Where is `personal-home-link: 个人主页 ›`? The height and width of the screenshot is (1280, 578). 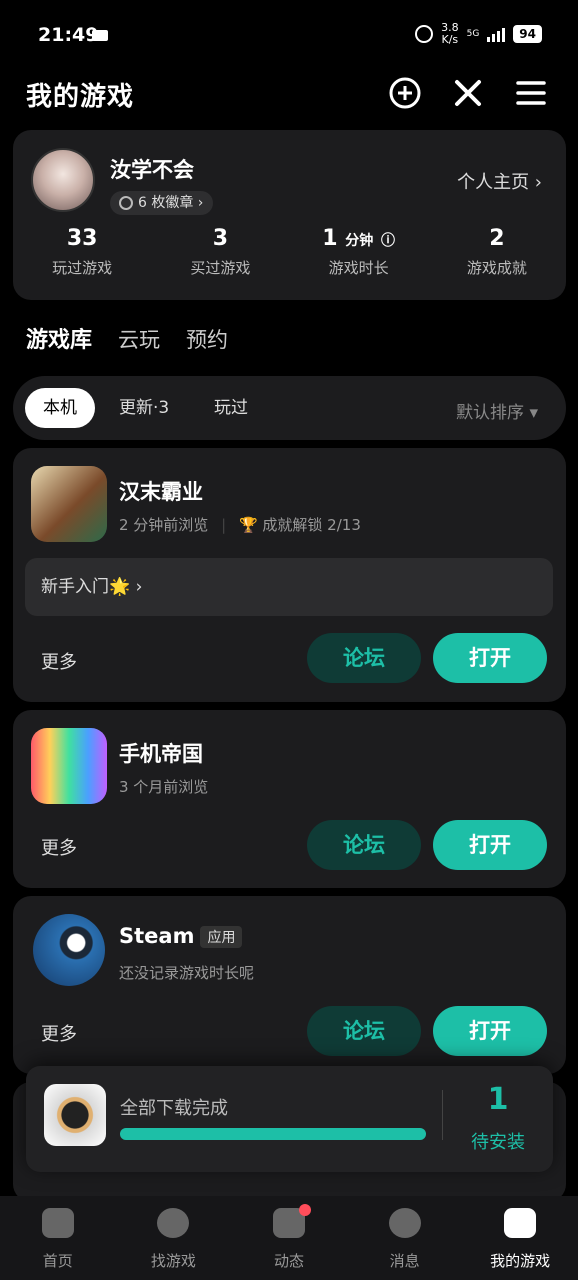 personal-home-link: 个人主页 › is located at coordinates (499, 181).